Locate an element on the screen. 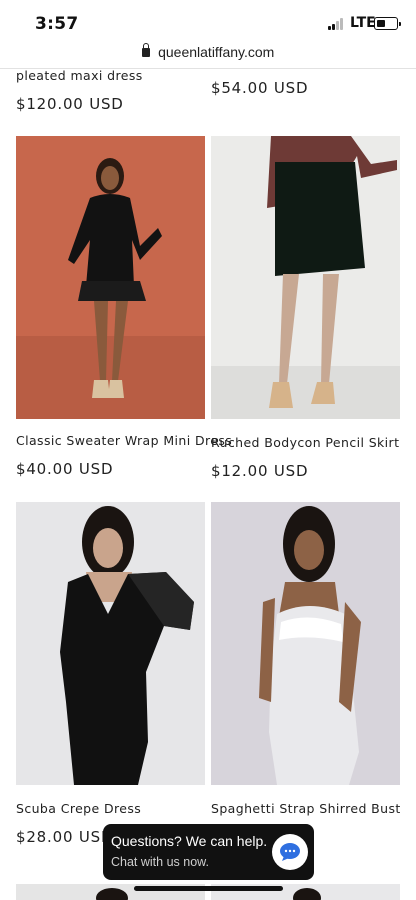 This screenshot has width=416, height=900. lock-icon is located at coordinates (145, 50).